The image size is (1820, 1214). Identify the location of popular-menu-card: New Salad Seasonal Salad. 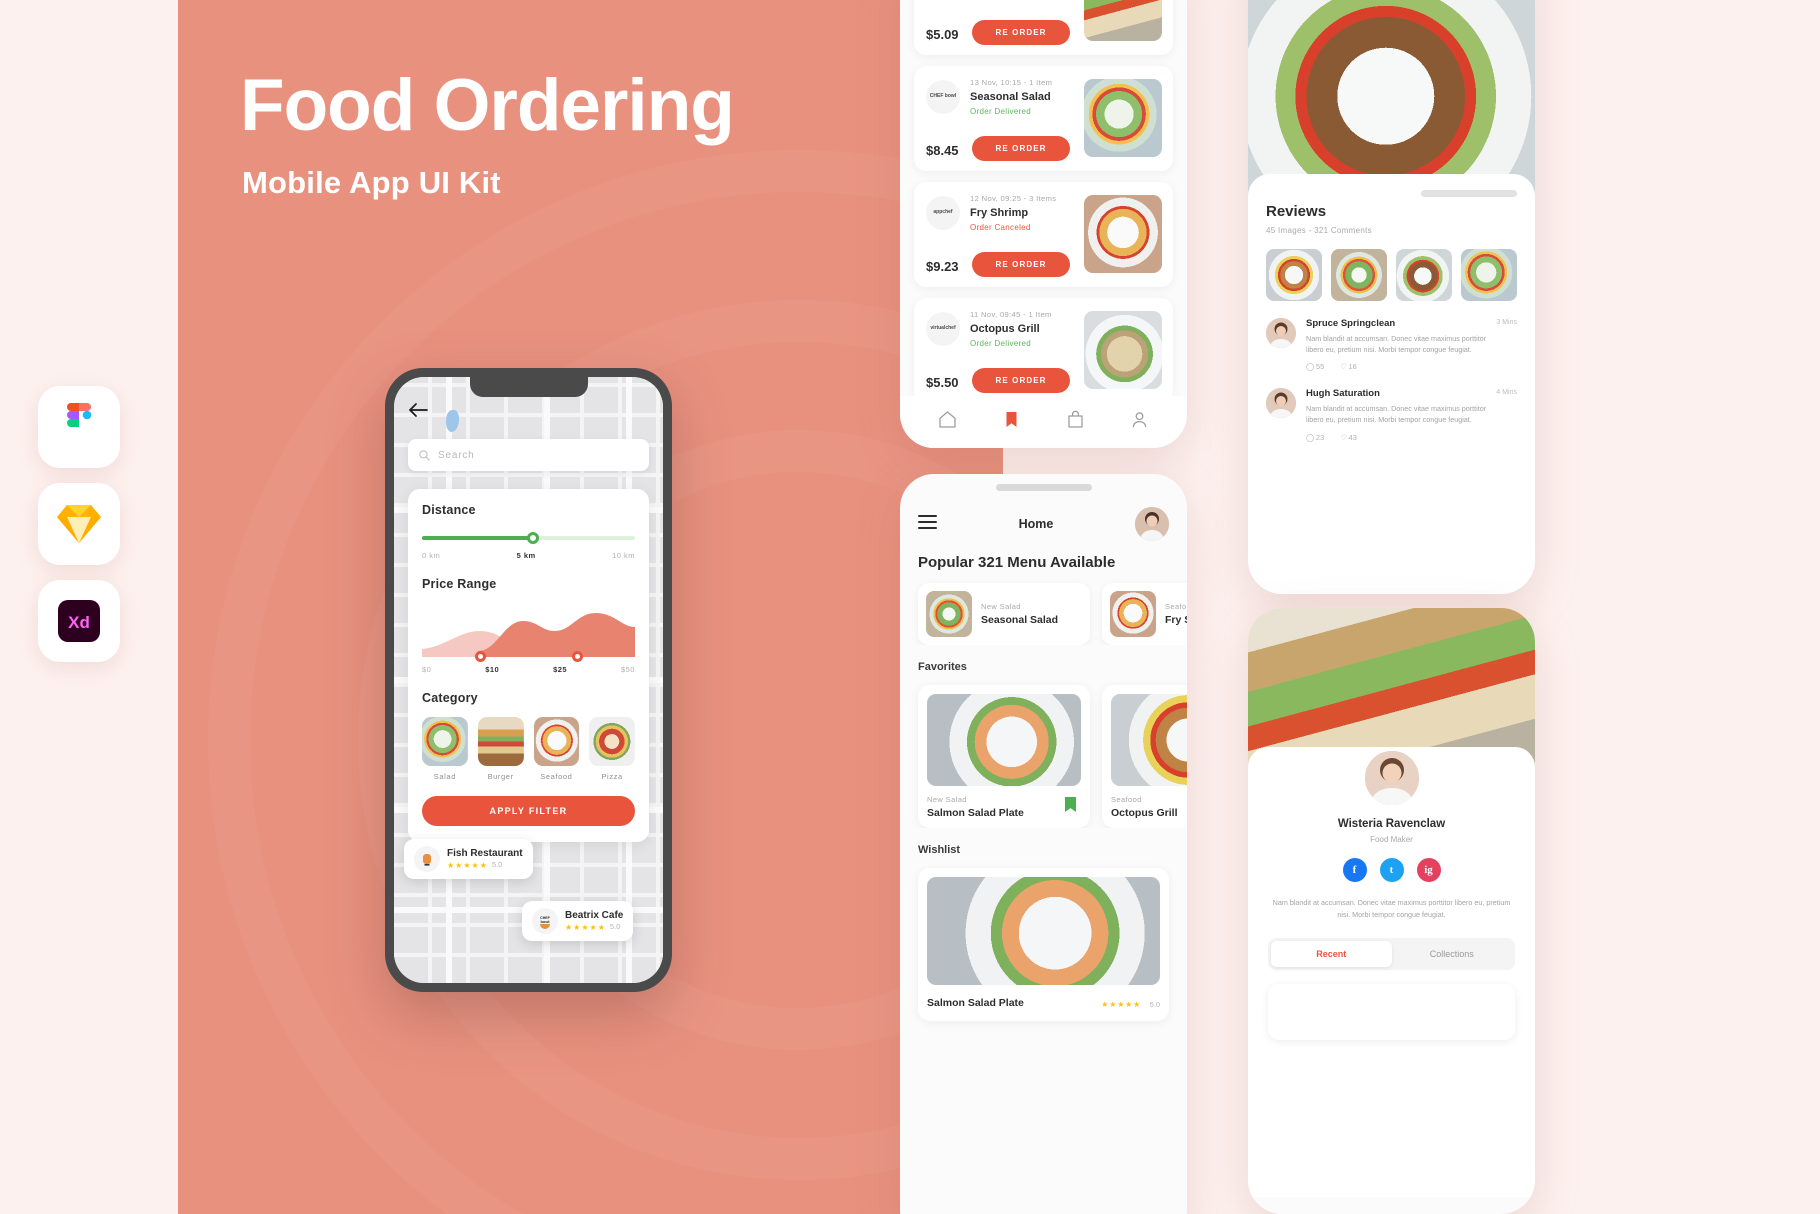
(1004, 614).